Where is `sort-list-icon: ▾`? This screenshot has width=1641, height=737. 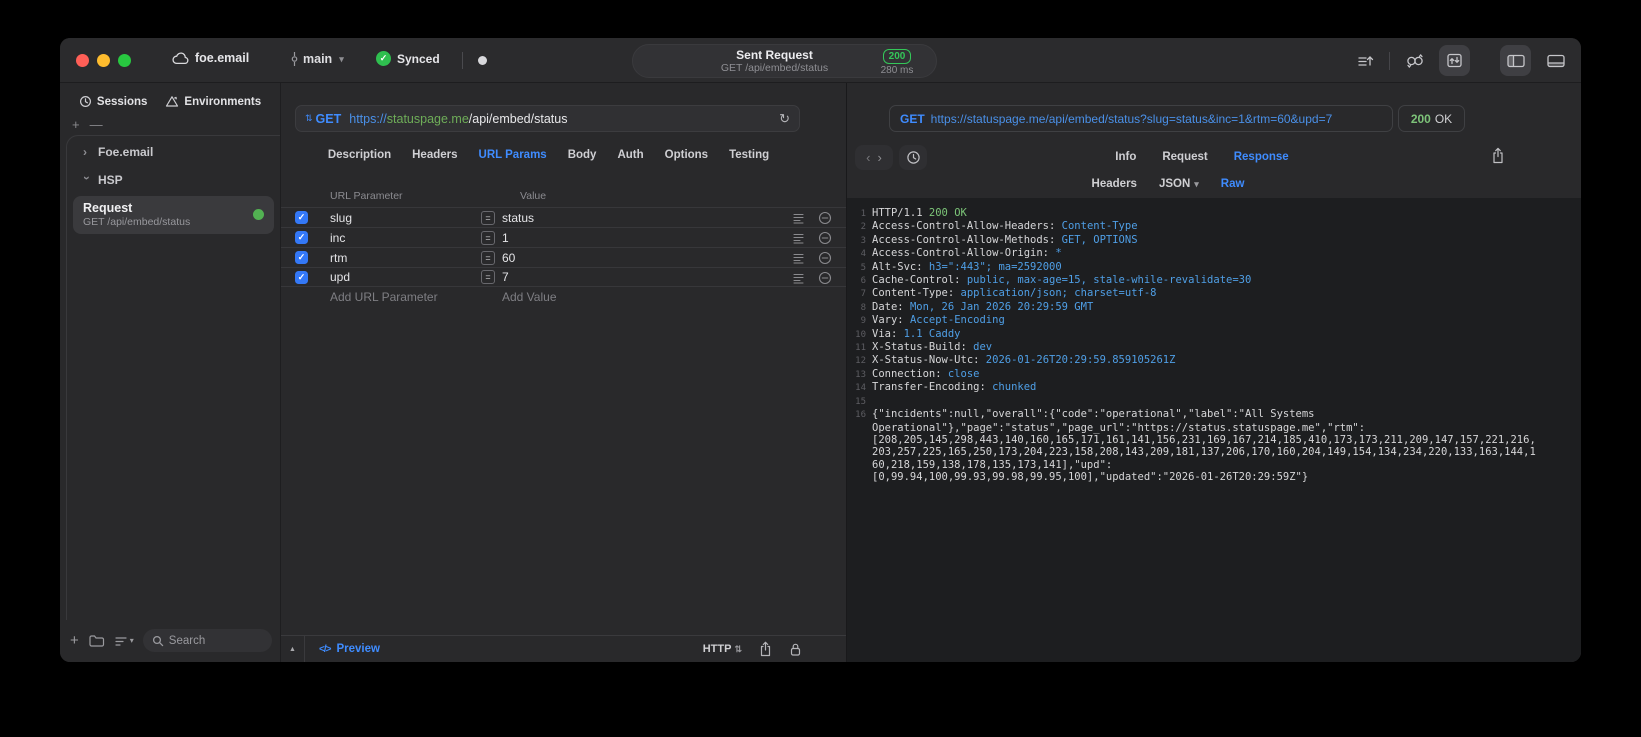 sort-list-icon: ▾ is located at coordinates (124, 641).